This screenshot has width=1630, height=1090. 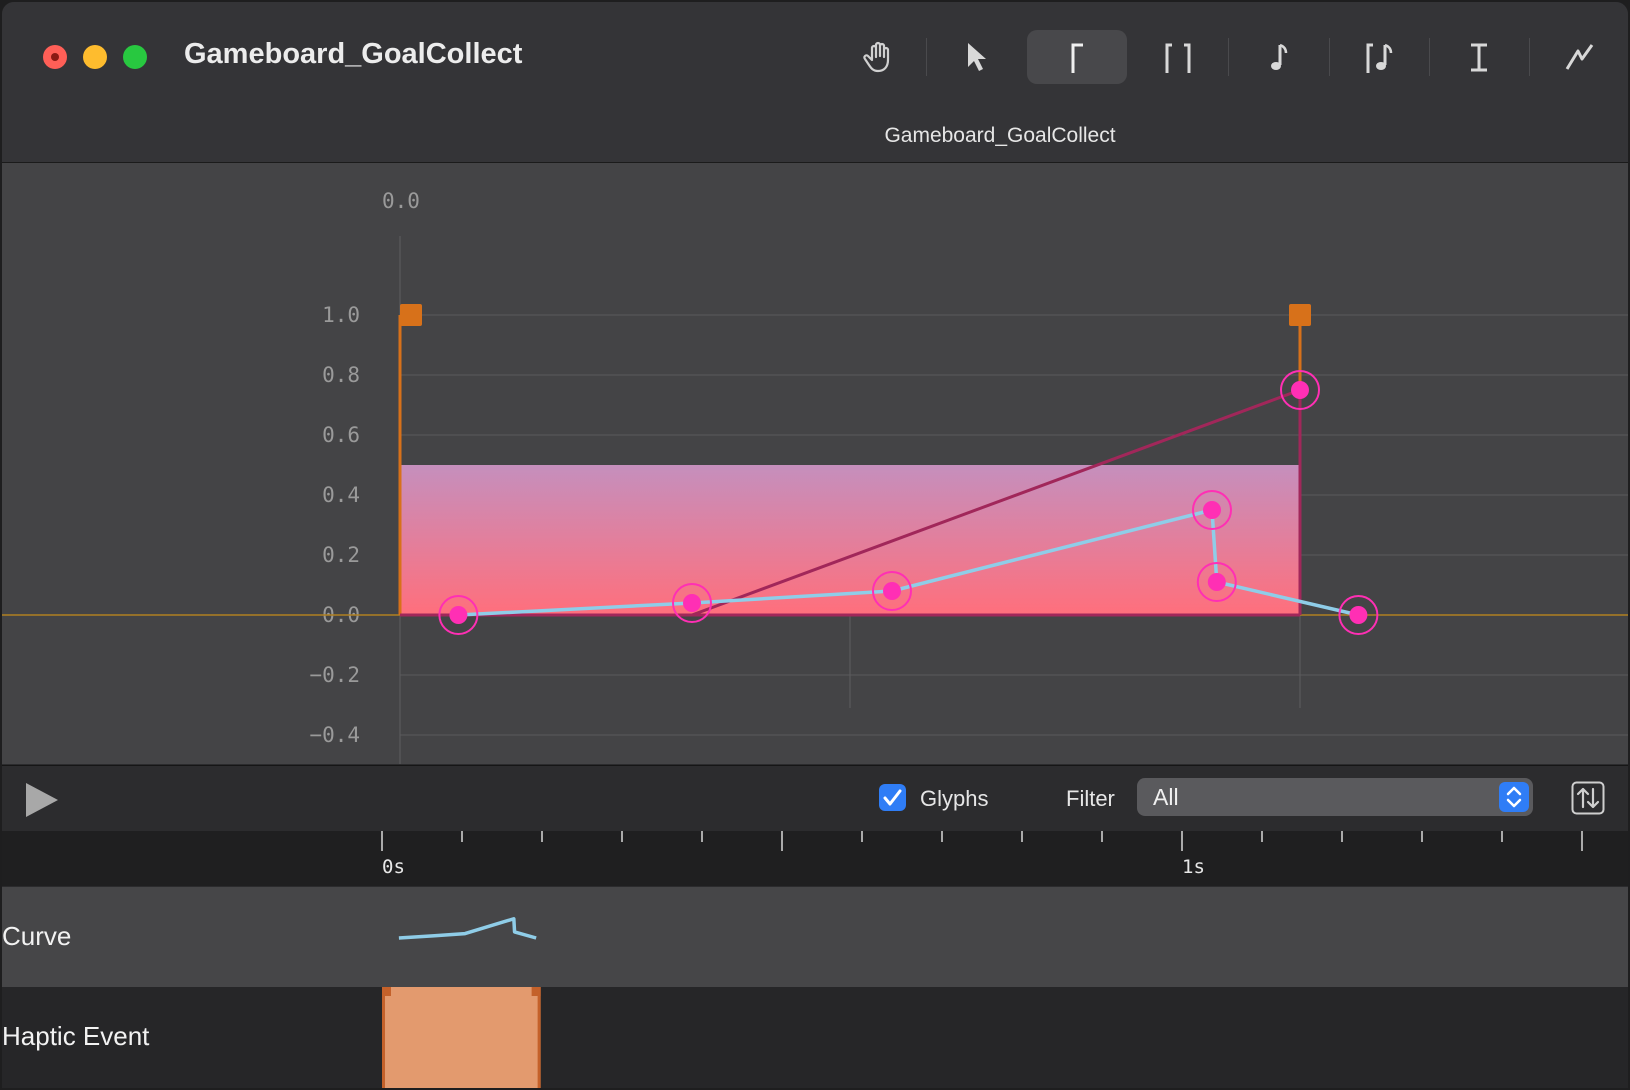 I want to click on close-window-button, so click(x=55, y=57).